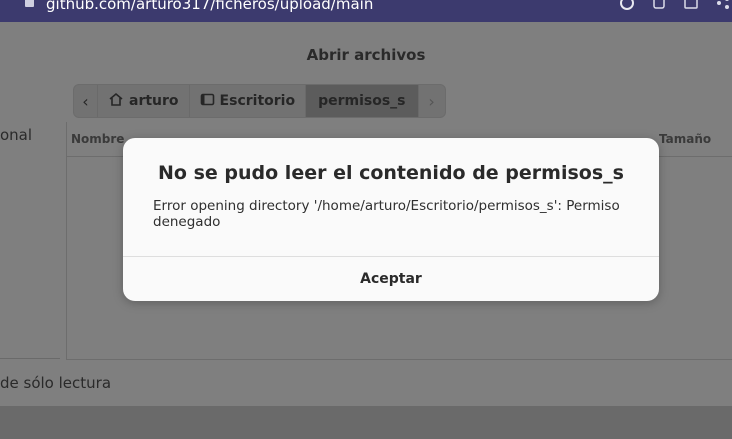 The width and height of the screenshot is (732, 439). I want to click on window-header: Abrir archivos, so click(366, 55).